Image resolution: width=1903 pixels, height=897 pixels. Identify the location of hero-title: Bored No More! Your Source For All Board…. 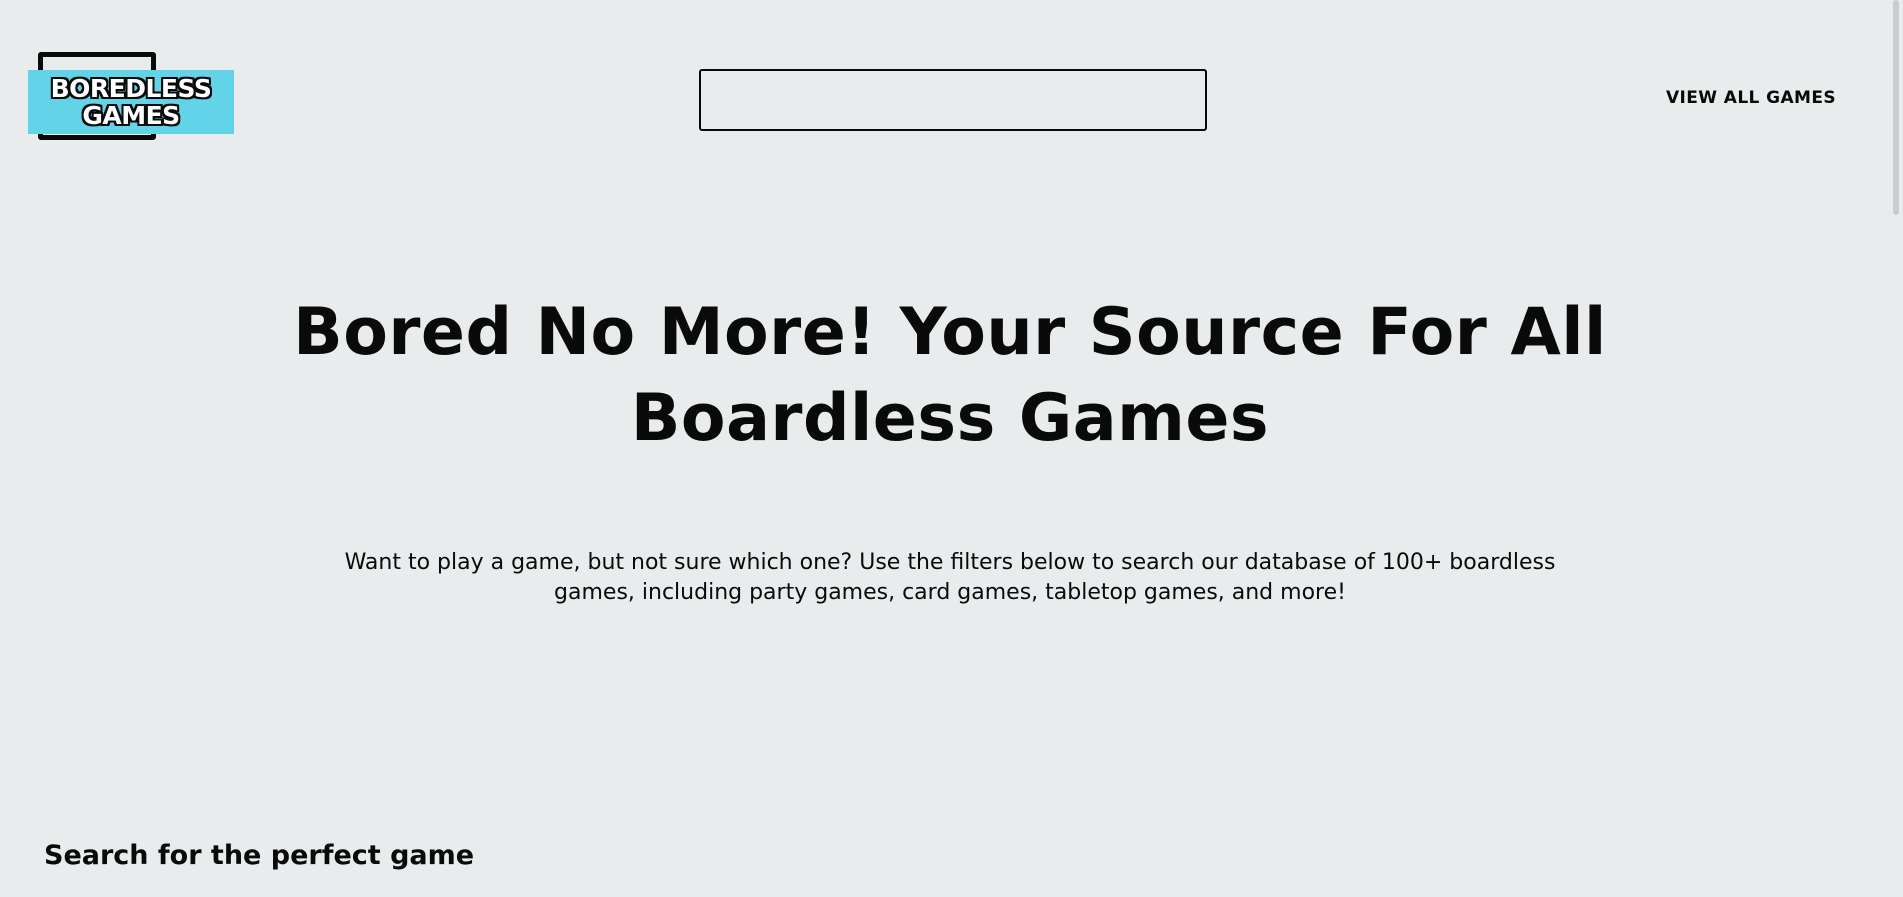
(950, 375).